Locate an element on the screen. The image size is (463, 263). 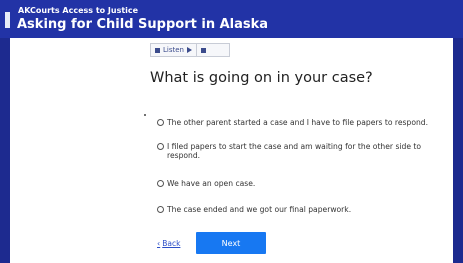
listen-label: Listen is located at coordinates (173, 50).